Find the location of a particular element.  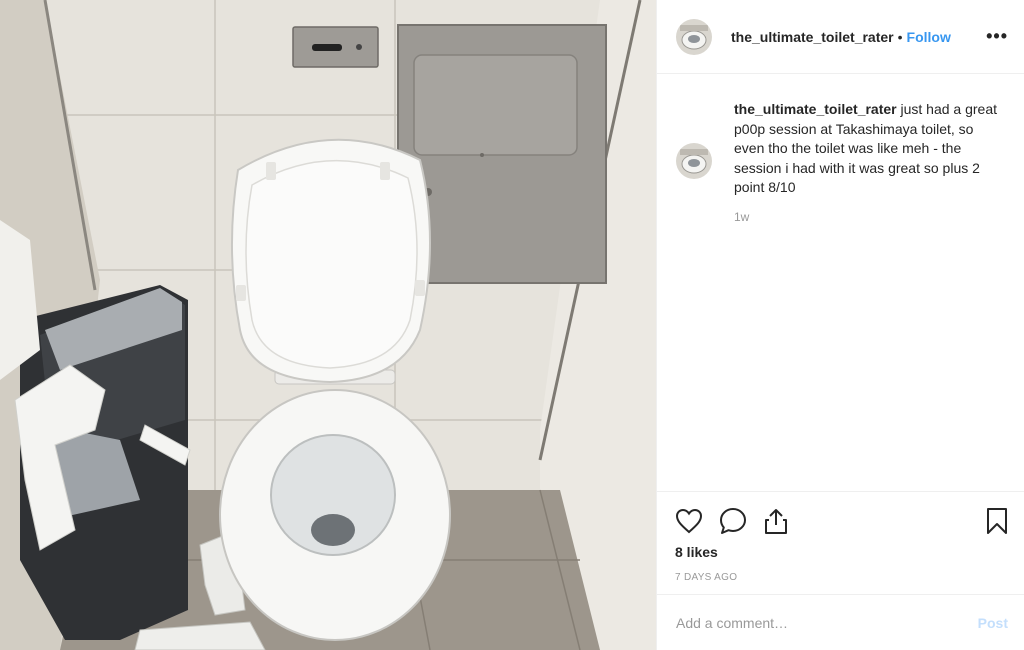

comment-input is located at coordinates (827, 622).